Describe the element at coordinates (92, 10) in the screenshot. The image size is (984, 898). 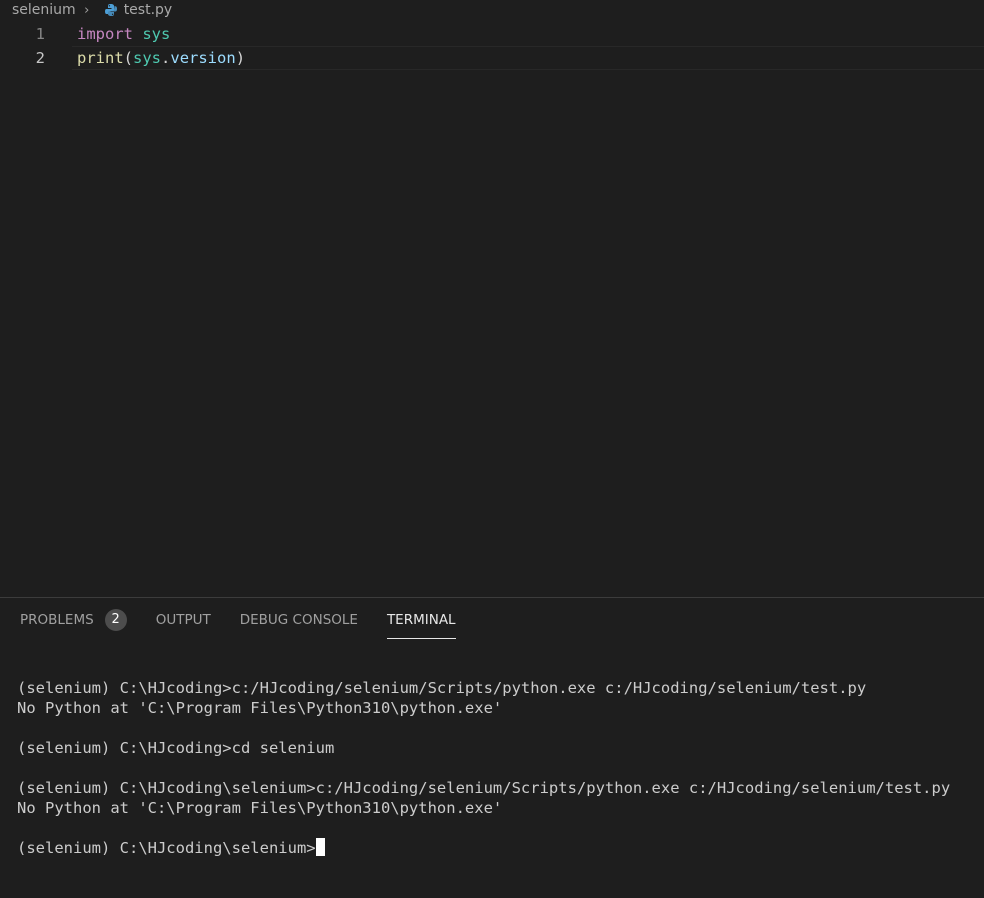
I see `breadcrumb: selenium › test.py` at that location.